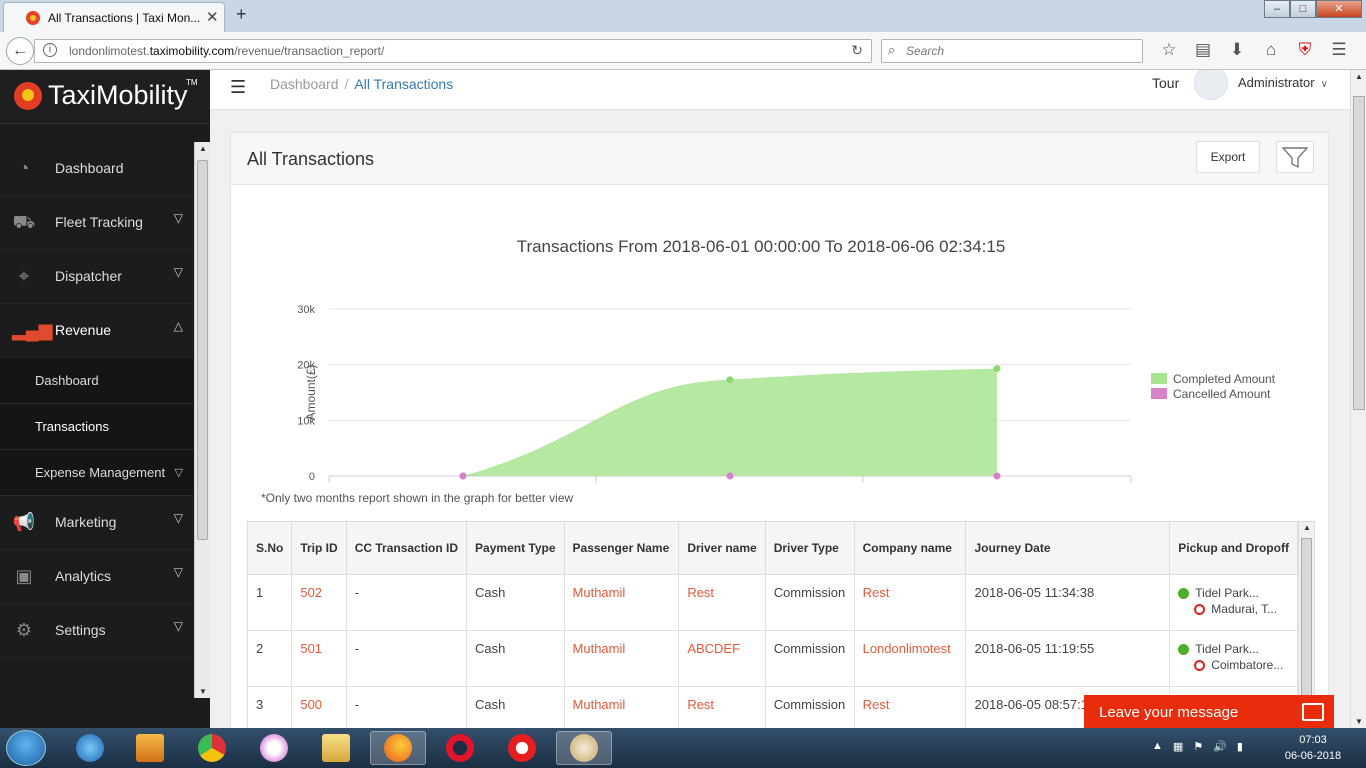  I want to click on reading-list-icon: ▤, so click(1203, 50).